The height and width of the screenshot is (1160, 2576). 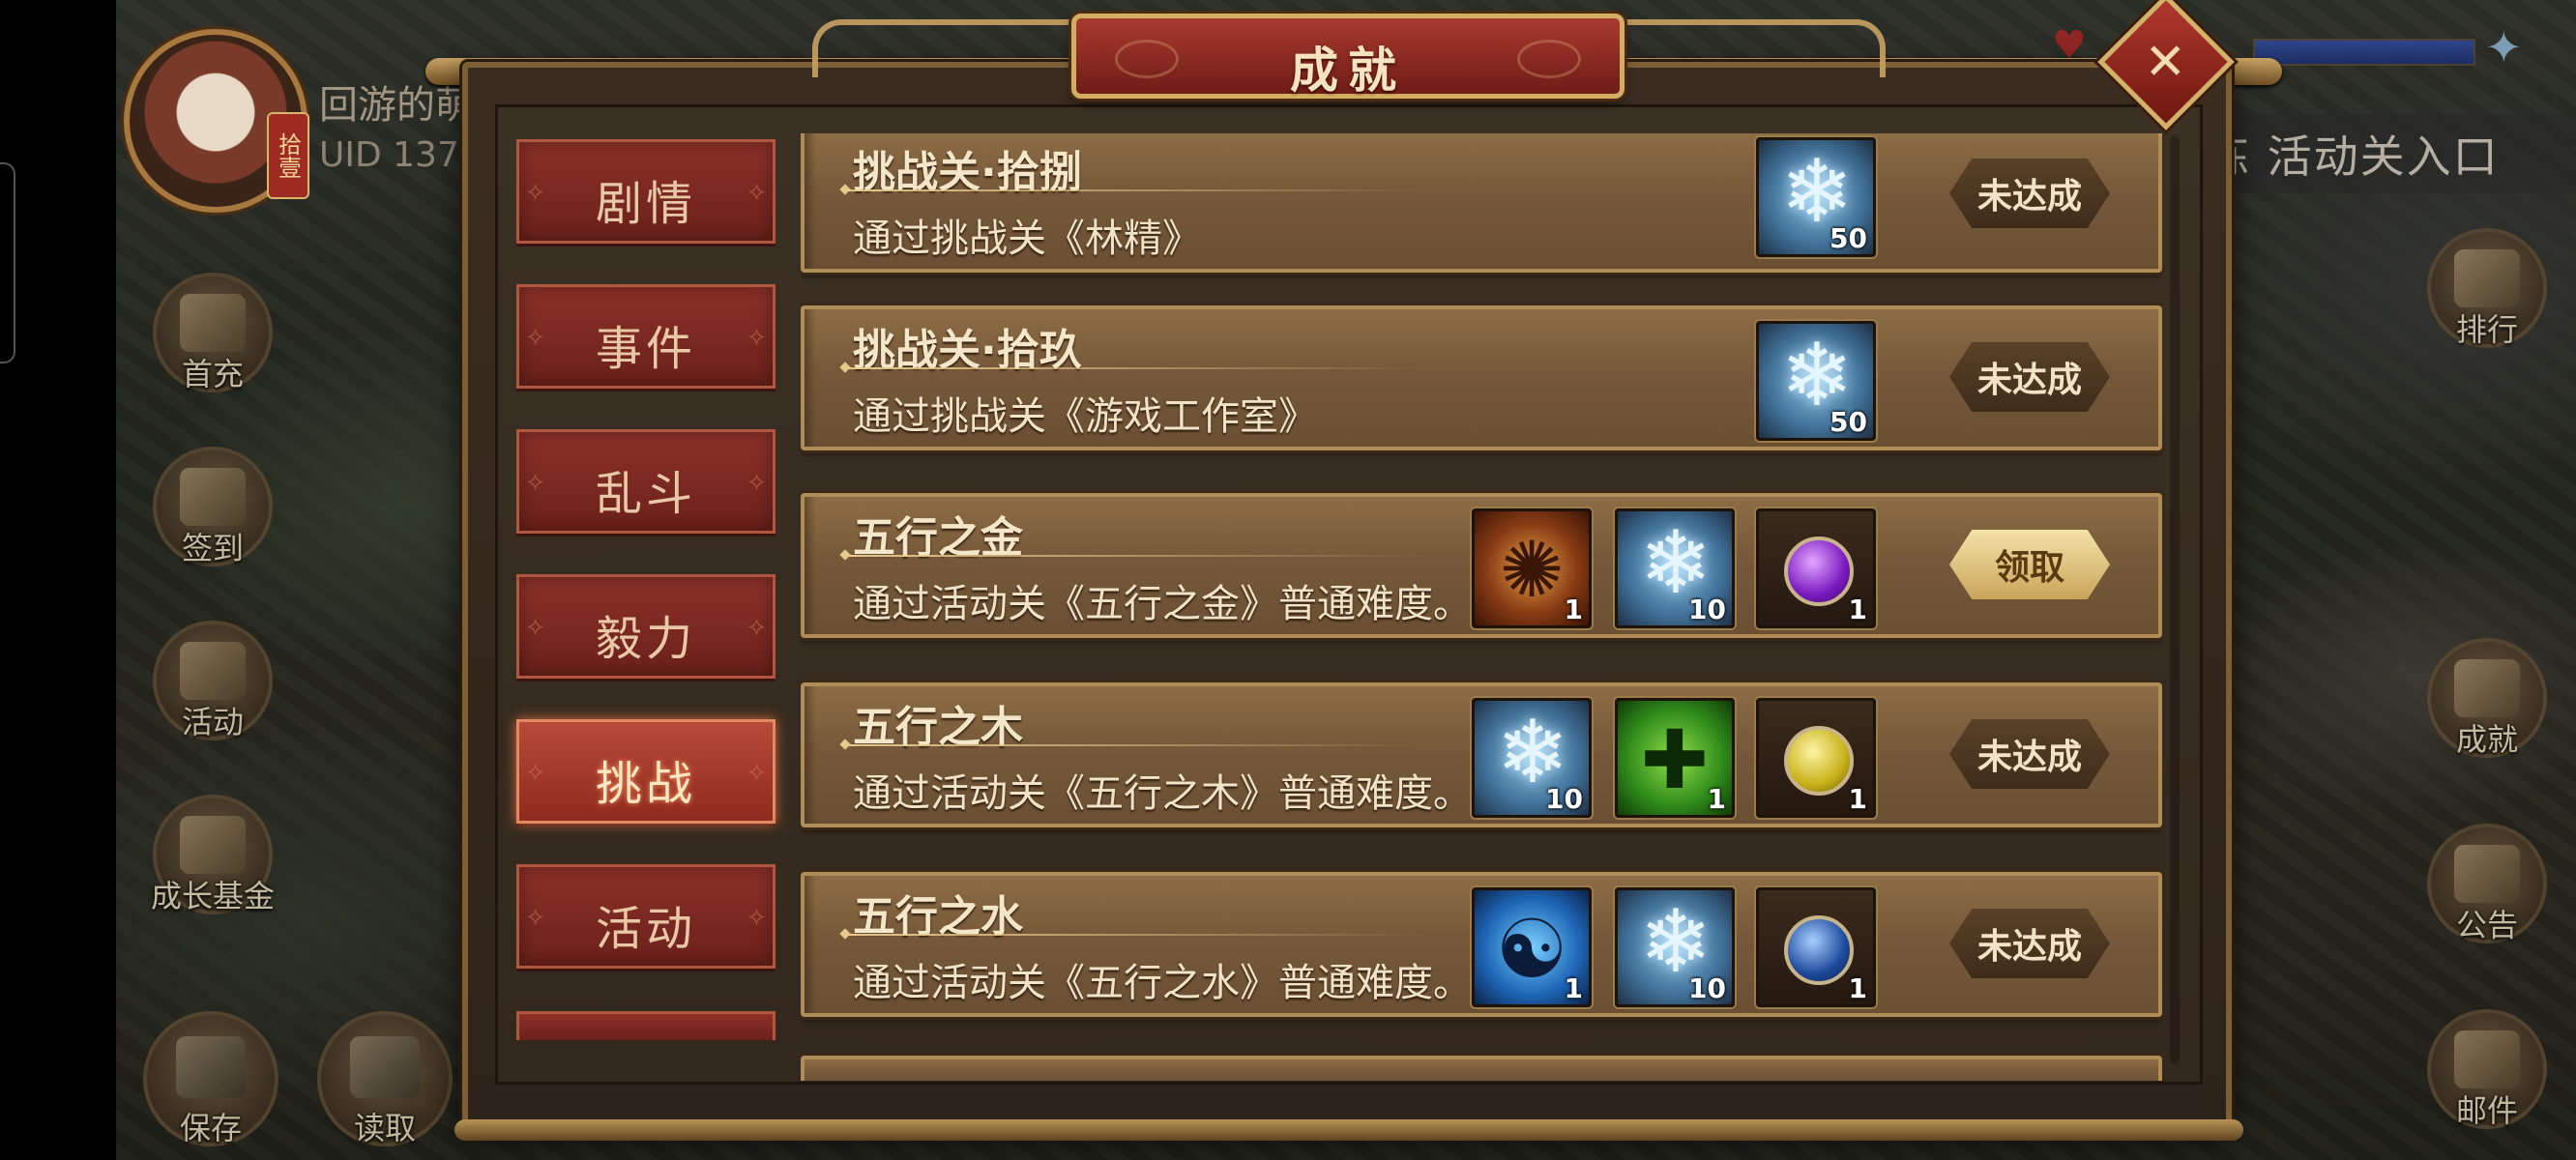 I want to click on reward-blue-orb: 1, so click(x=1816, y=947).